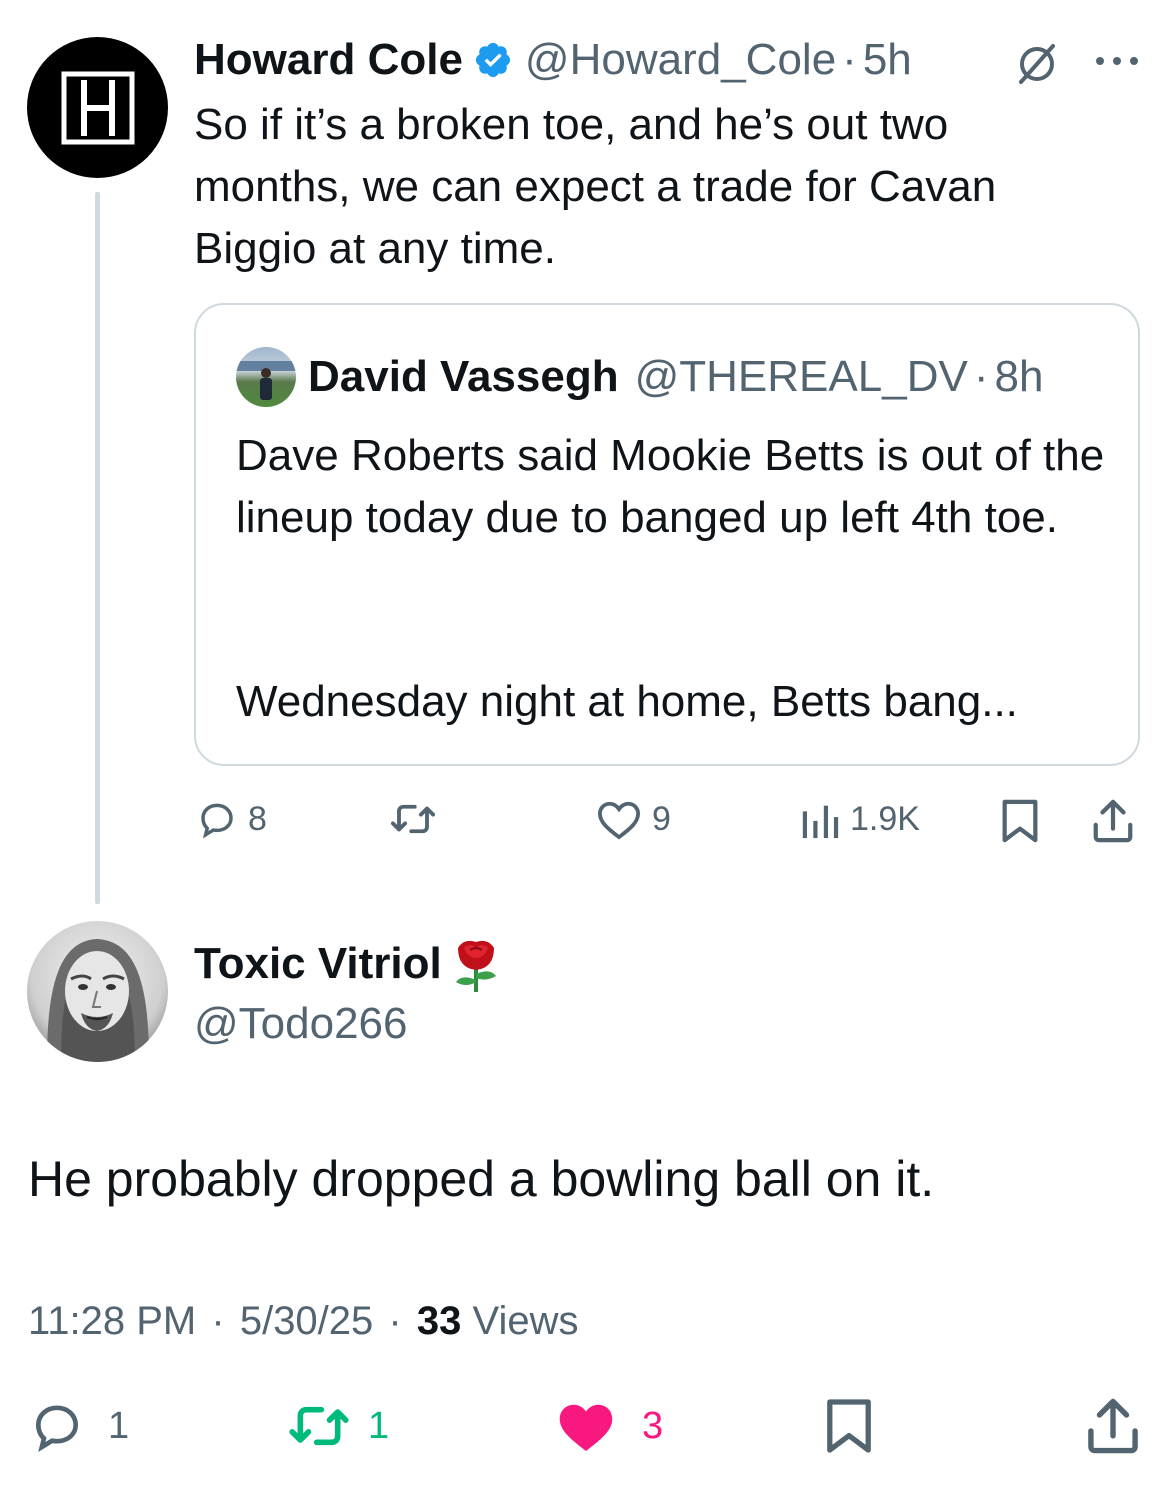  What do you see at coordinates (328, 60) in the screenshot?
I see `author-name: Howard Cole` at bounding box center [328, 60].